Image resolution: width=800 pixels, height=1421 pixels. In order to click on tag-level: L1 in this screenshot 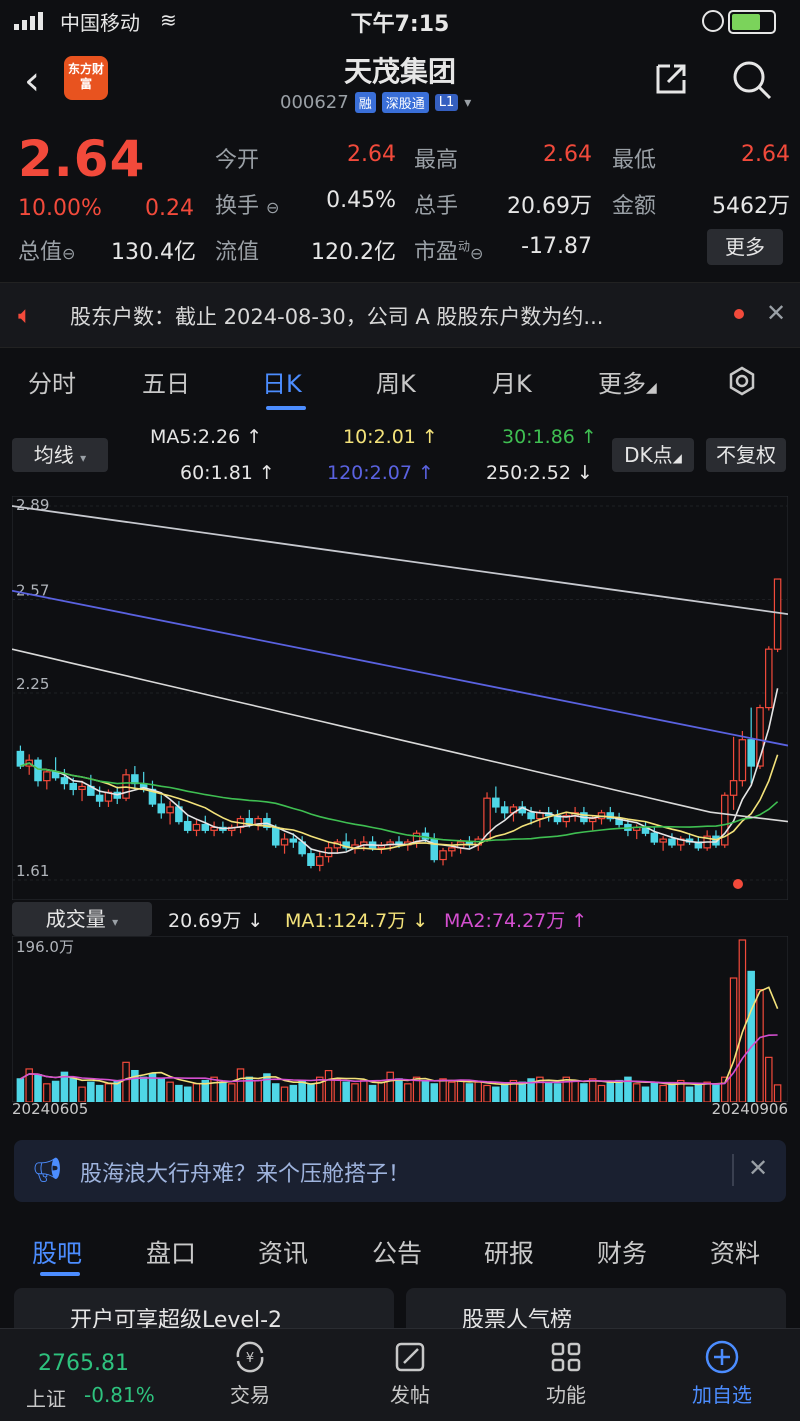, I will do `click(446, 102)`.